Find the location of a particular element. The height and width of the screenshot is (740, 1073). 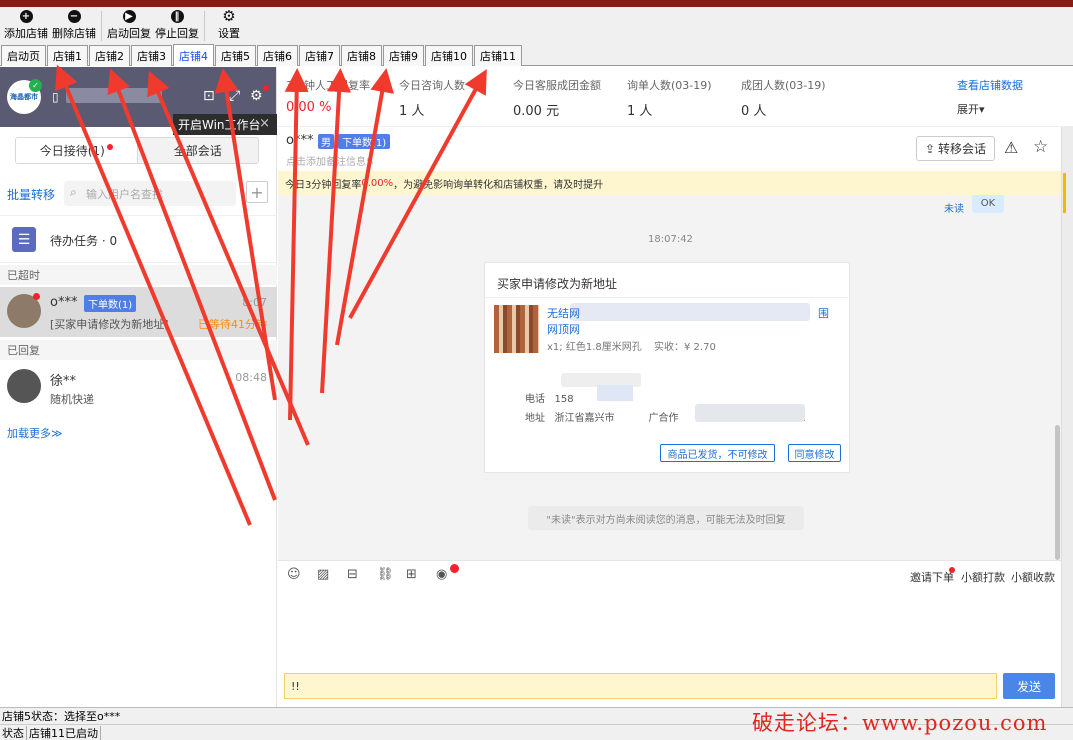

tab-shop-6: 店铺6 is located at coordinates (277, 55).